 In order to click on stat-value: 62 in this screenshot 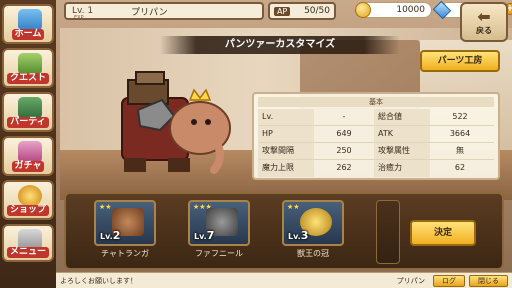, I will do `click(460, 167)`.